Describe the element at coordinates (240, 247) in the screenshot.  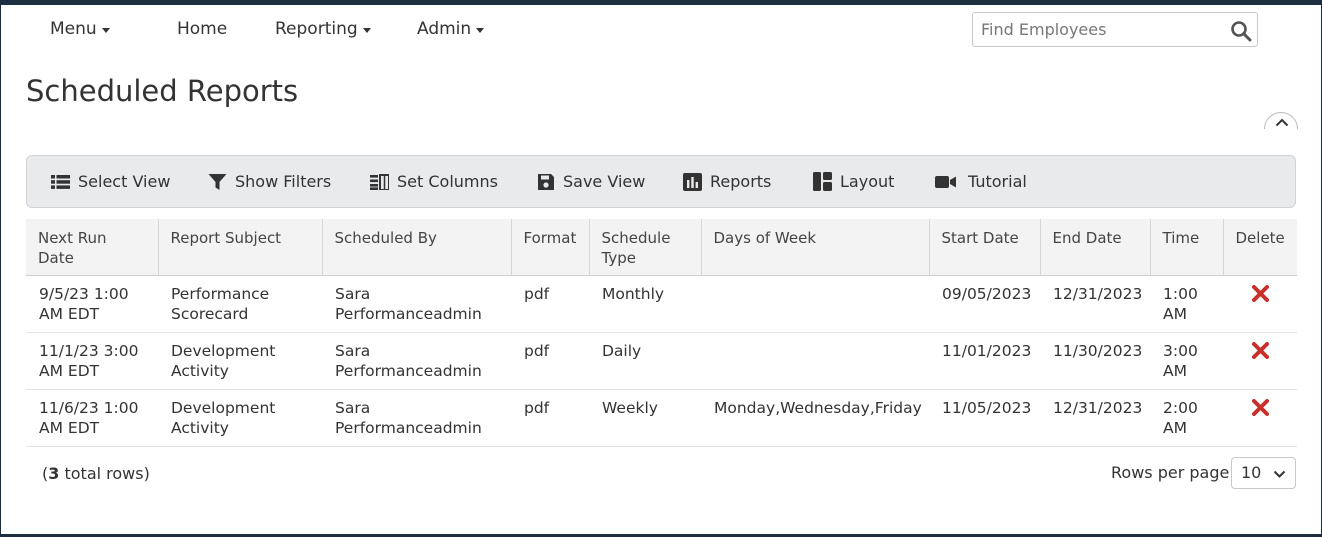
I see `column-header-report-subject: Report Subject` at that location.